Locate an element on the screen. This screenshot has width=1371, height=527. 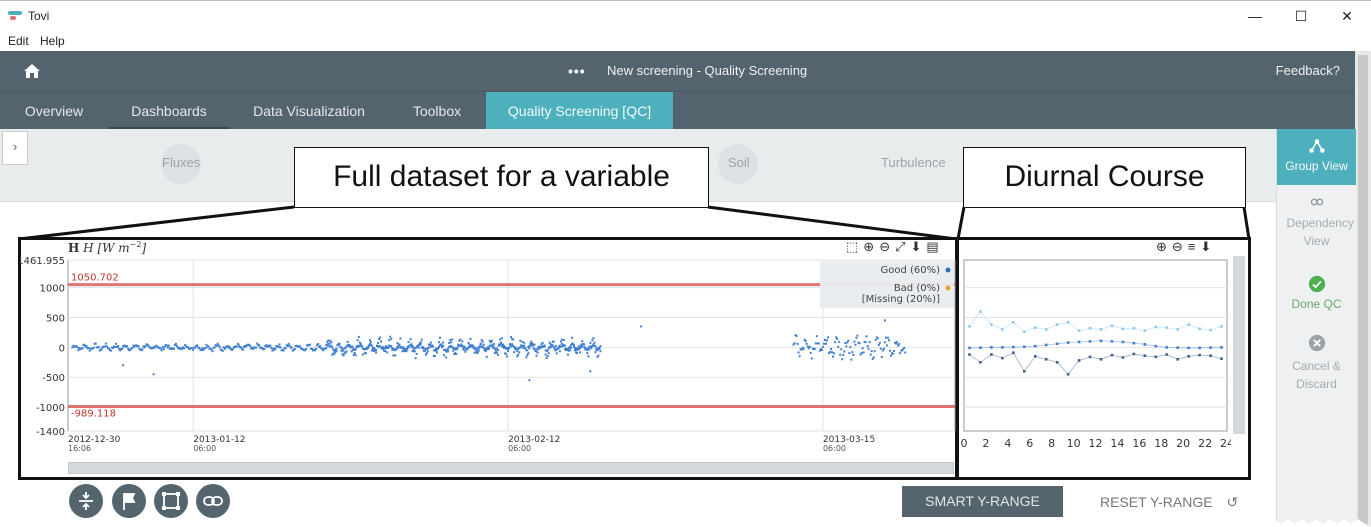
legend-bad: Bad (0%) is located at coordinates (917, 288).